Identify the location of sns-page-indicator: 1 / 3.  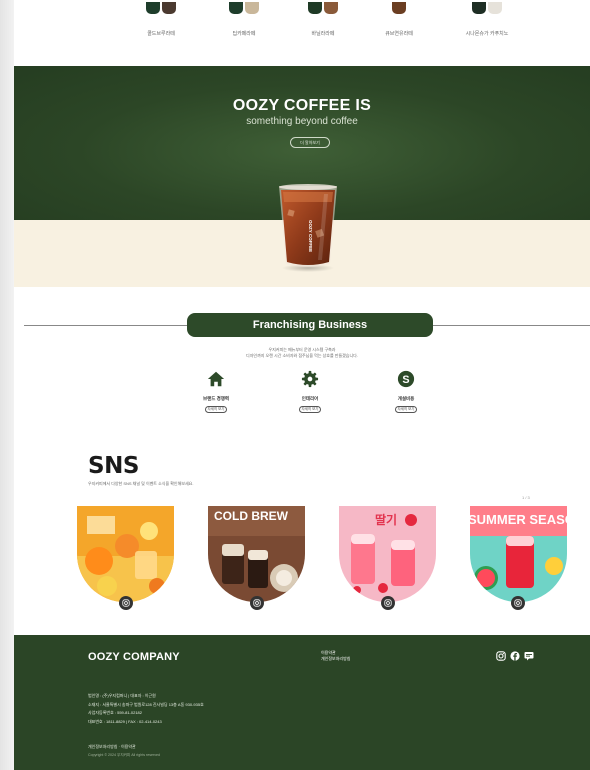
(526, 497).